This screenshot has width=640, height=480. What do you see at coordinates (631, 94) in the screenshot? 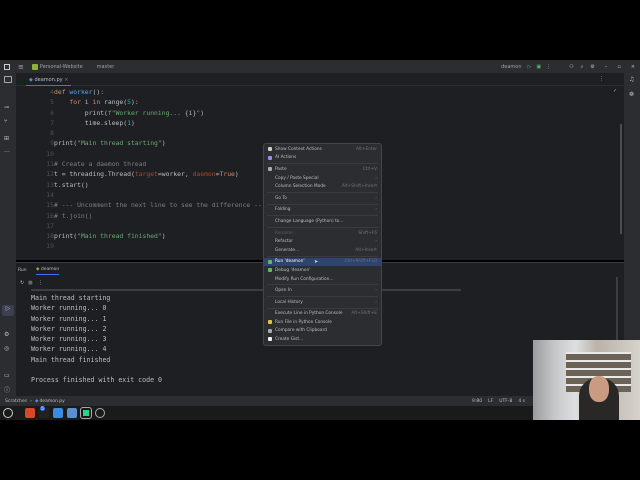
I see `ai-assistant-icon: ❁` at bounding box center [631, 94].